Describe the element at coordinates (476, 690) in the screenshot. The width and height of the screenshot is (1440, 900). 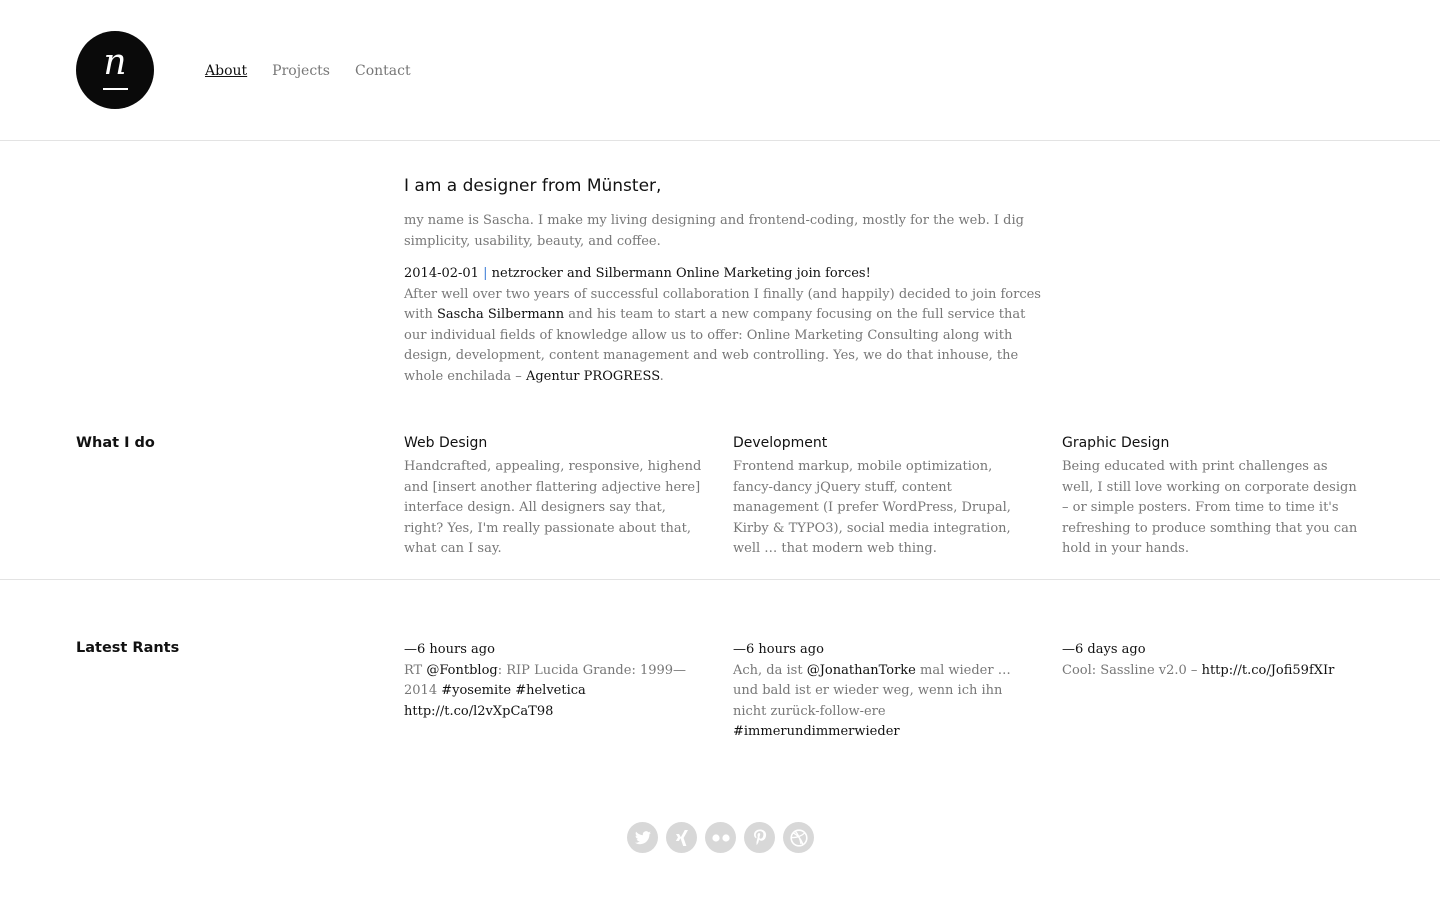
I see `tweet-hashtag: #yosemite` at that location.